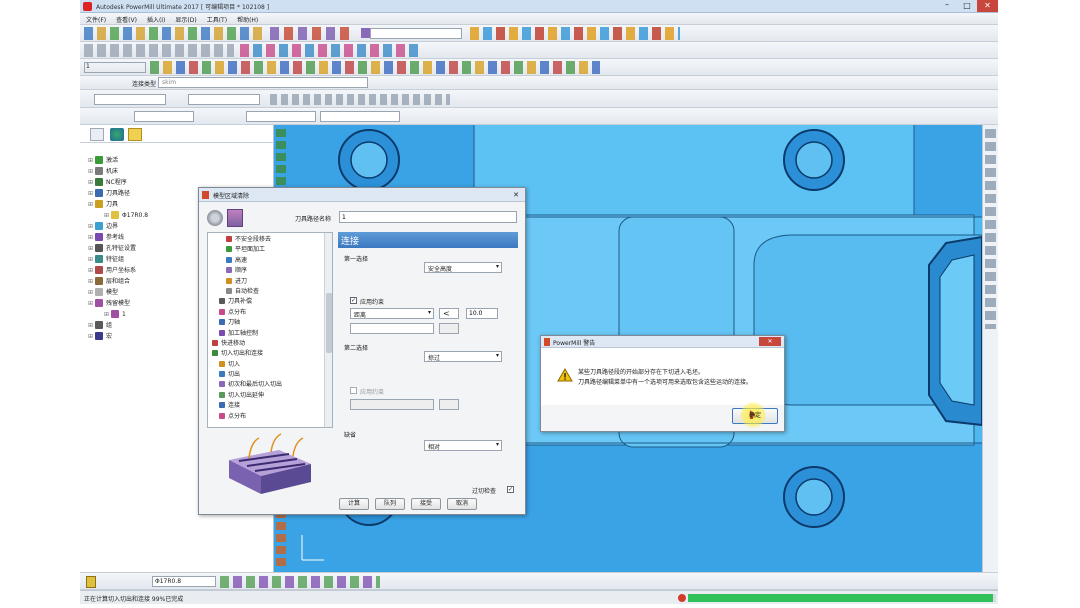  I want to click on strategy-tree-item: 高速, so click(247, 260).